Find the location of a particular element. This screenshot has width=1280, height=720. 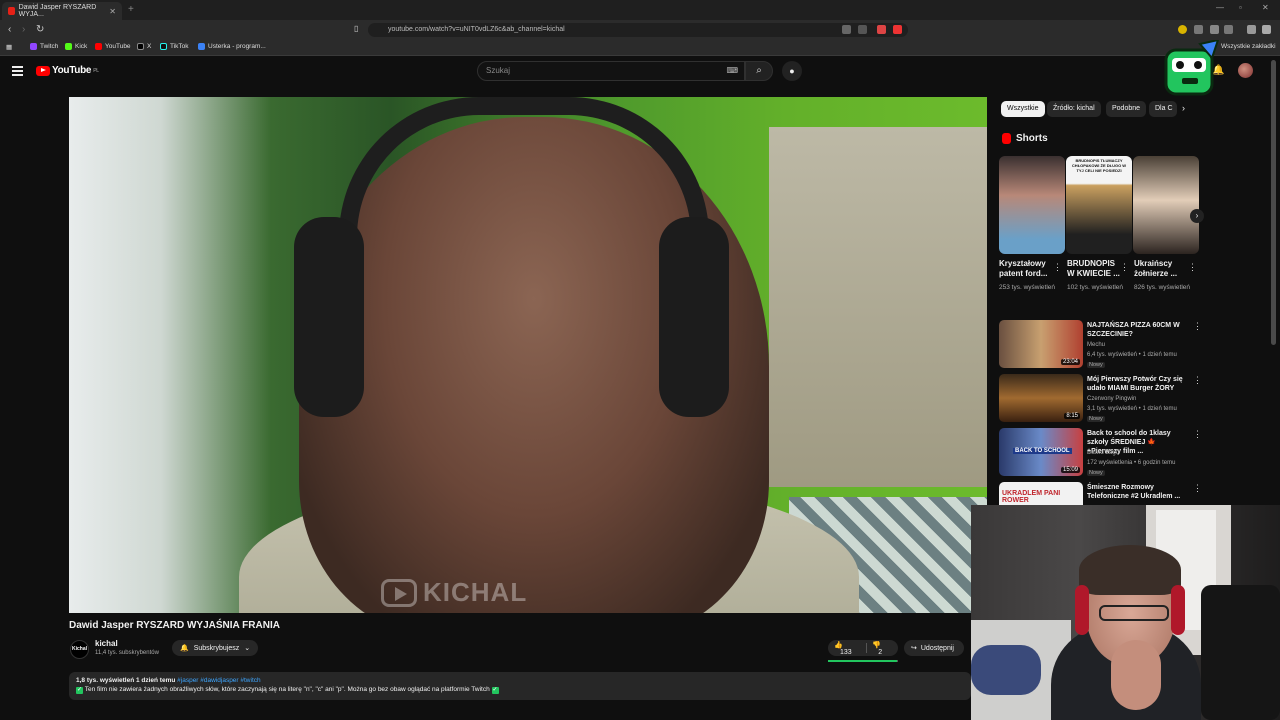

forward-icon: › is located at coordinates (23, 29).